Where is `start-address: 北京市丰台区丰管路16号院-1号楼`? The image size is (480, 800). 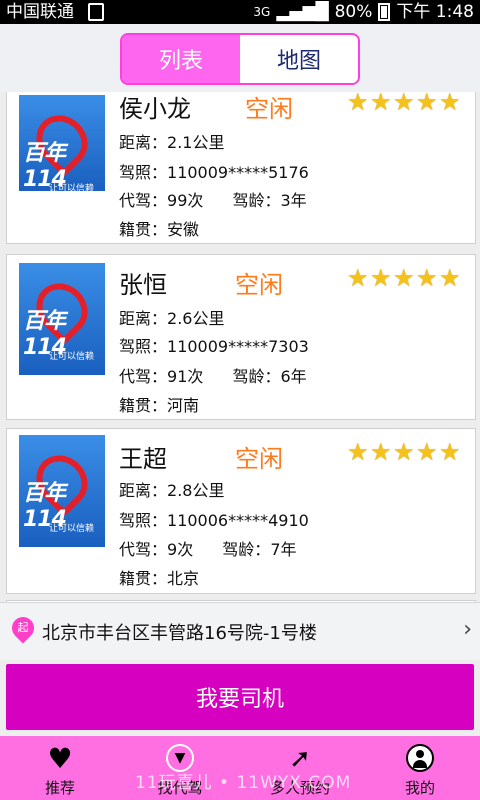 start-address: 北京市丰台区丰管路16号院-1号楼 is located at coordinates (179, 633).